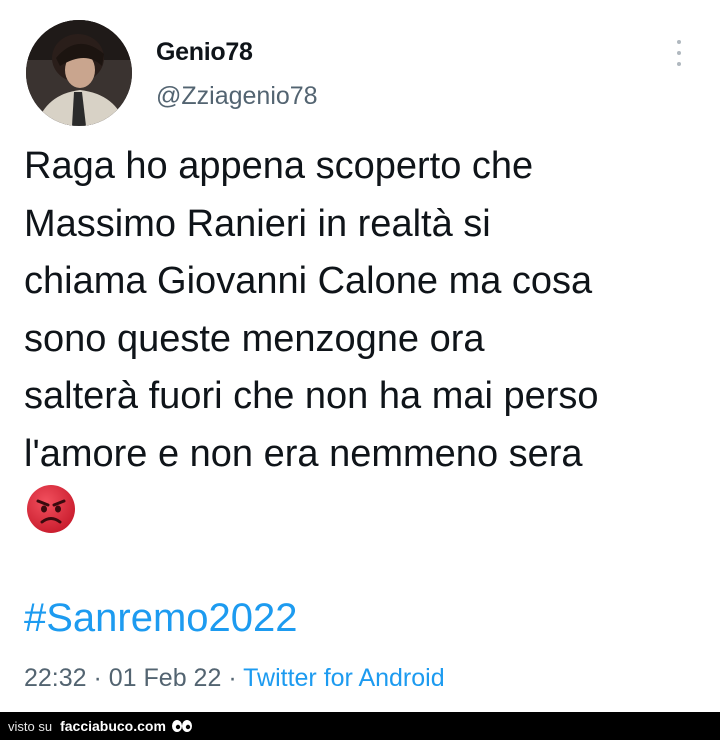 The width and height of the screenshot is (720, 740). What do you see at coordinates (254, 338) in the screenshot?
I see `tweet-line: sono queste menzogne ora` at bounding box center [254, 338].